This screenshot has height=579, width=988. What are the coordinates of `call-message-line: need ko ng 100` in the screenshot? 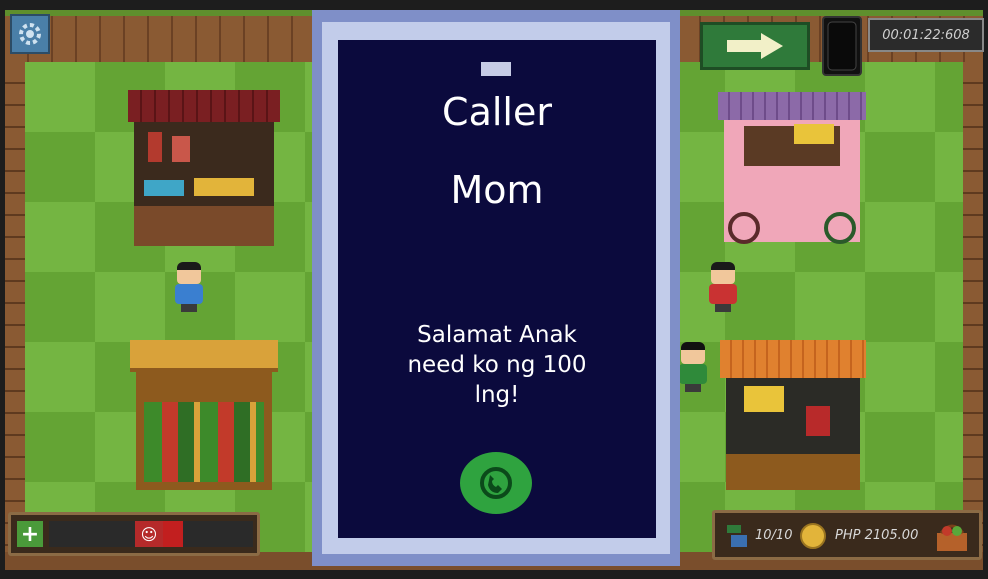 It's located at (497, 365).